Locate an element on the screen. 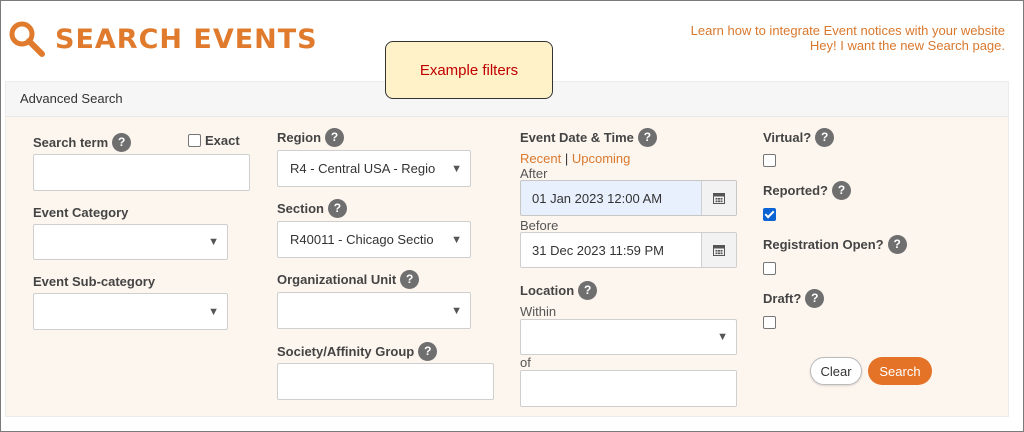 The width and height of the screenshot is (1024, 432). region-label: Region ? is located at coordinates (311, 137).